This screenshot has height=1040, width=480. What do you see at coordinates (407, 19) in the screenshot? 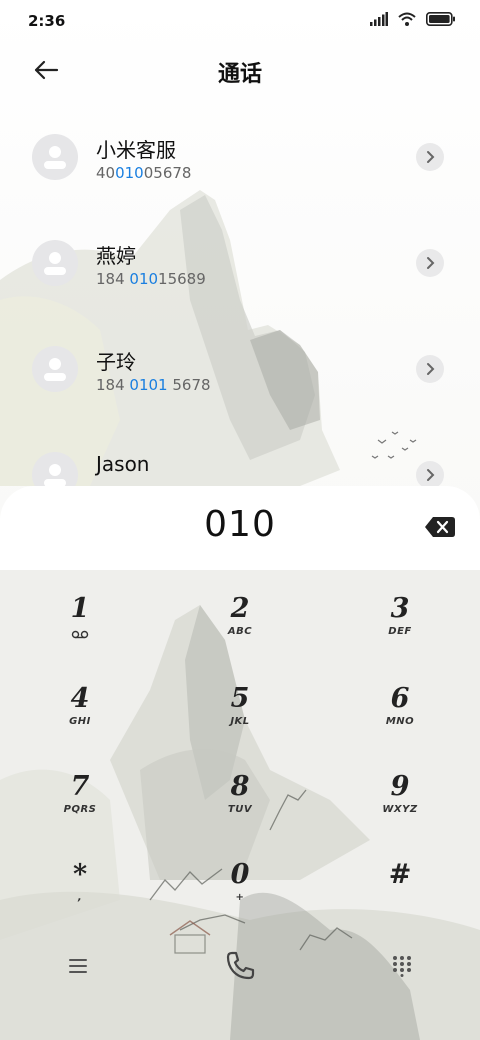
I see `wifi-icon` at bounding box center [407, 19].